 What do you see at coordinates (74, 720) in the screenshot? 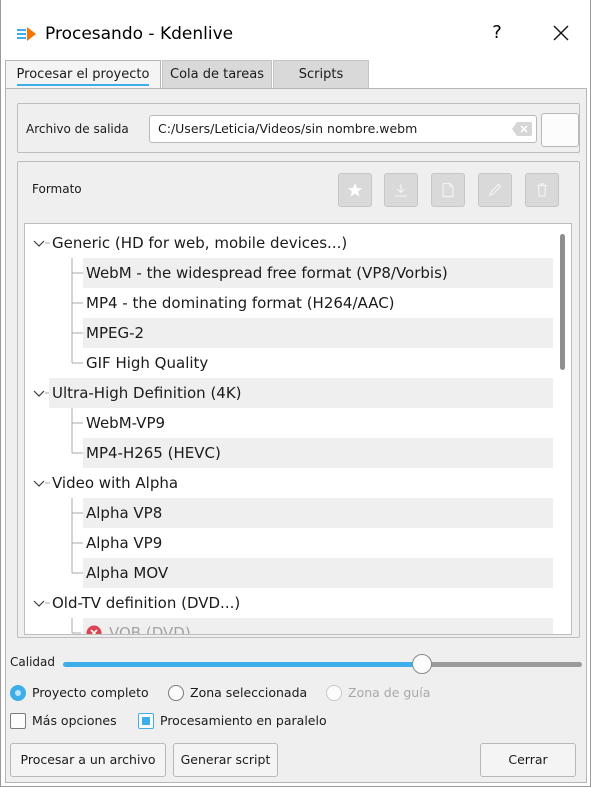
I see `checkbox-label: Más opciones` at bounding box center [74, 720].